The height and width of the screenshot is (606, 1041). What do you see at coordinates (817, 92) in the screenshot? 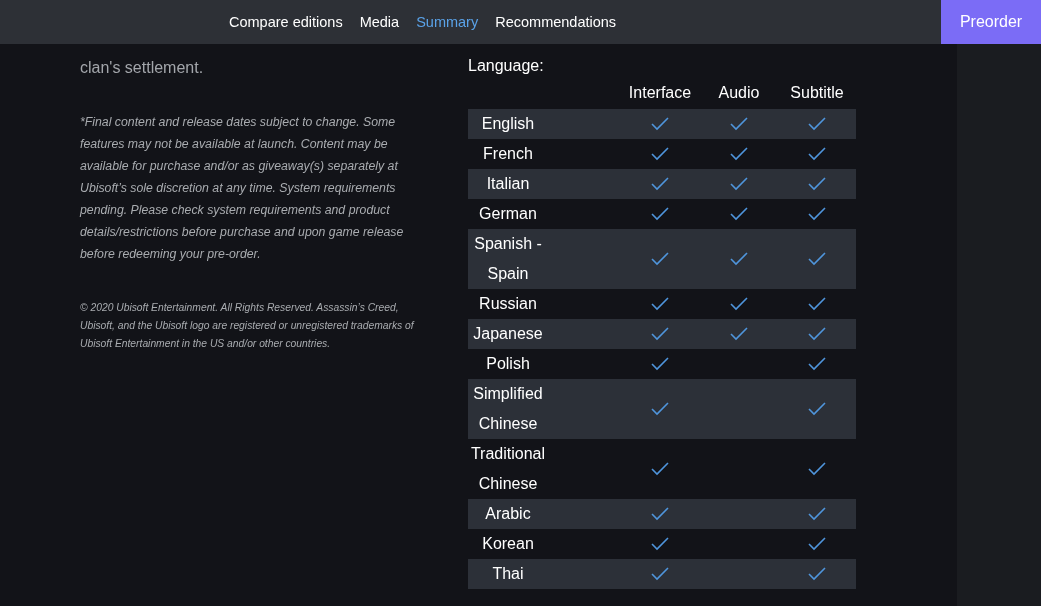
I see `column-header: Subtitle` at bounding box center [817, 92].